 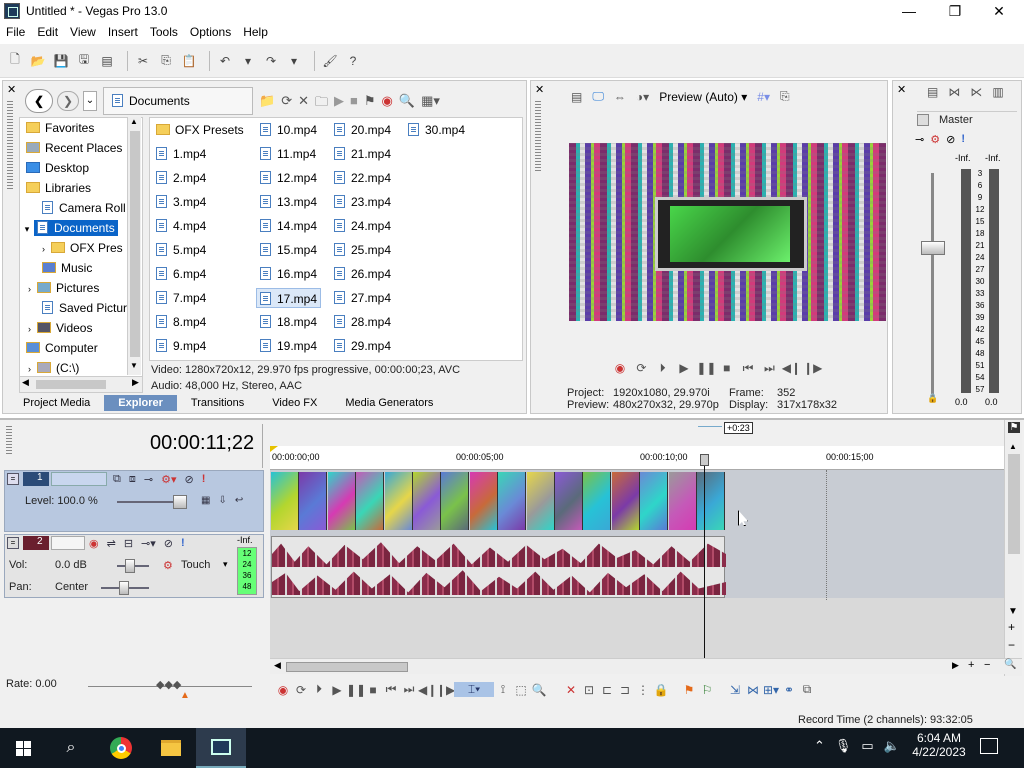 I want to click on notifications-icon, so click(x=989, y=746).